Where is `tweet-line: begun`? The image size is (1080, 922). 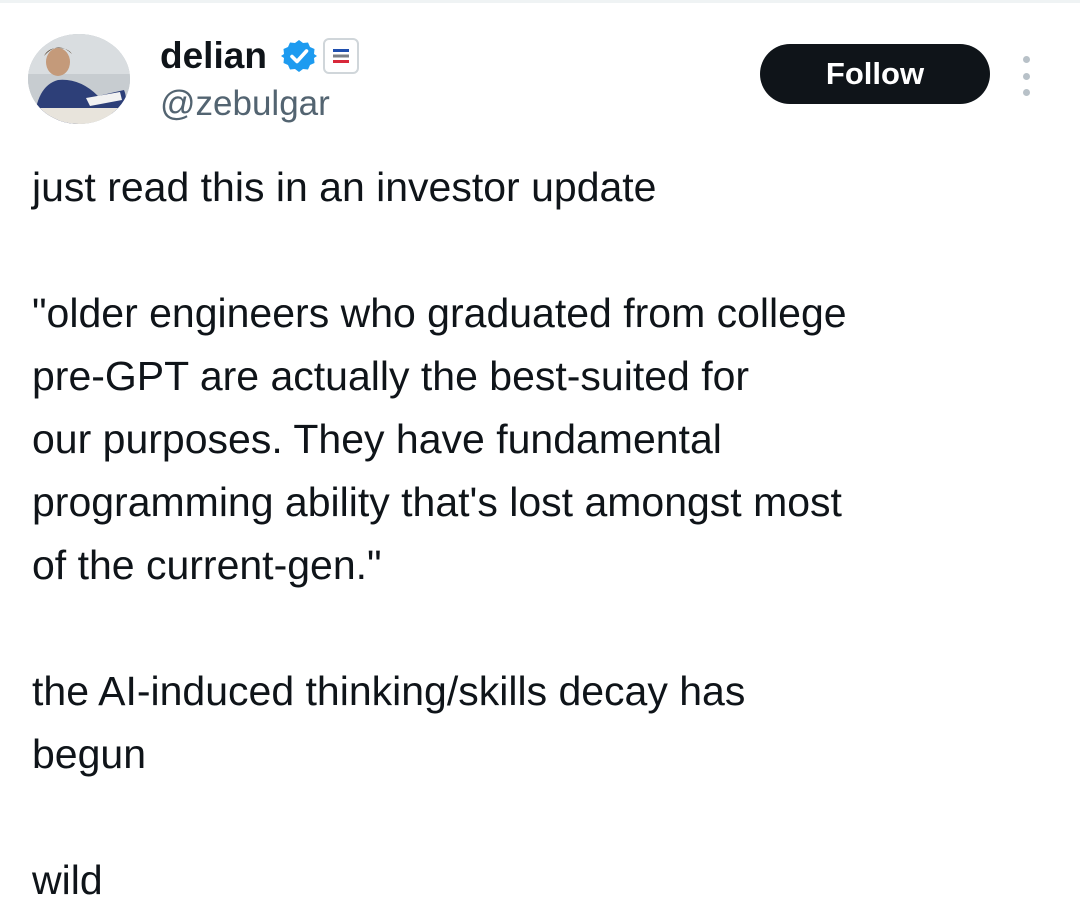
tweet-line: begun is located at coordinates (89, 754).